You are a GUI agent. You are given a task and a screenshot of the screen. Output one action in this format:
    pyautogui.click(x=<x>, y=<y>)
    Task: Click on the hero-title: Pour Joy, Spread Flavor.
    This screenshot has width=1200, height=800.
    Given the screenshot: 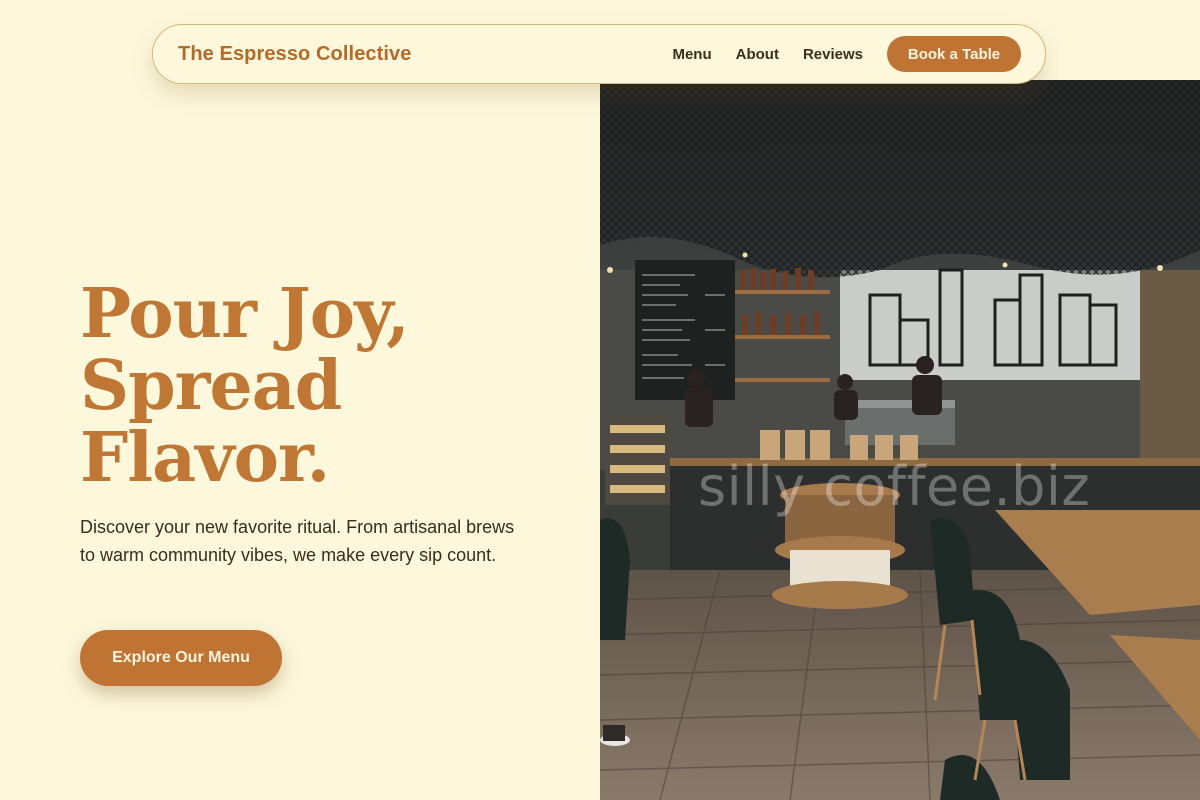 What is the action you would take?
    pyautogui.click(x=245, y=386)
    